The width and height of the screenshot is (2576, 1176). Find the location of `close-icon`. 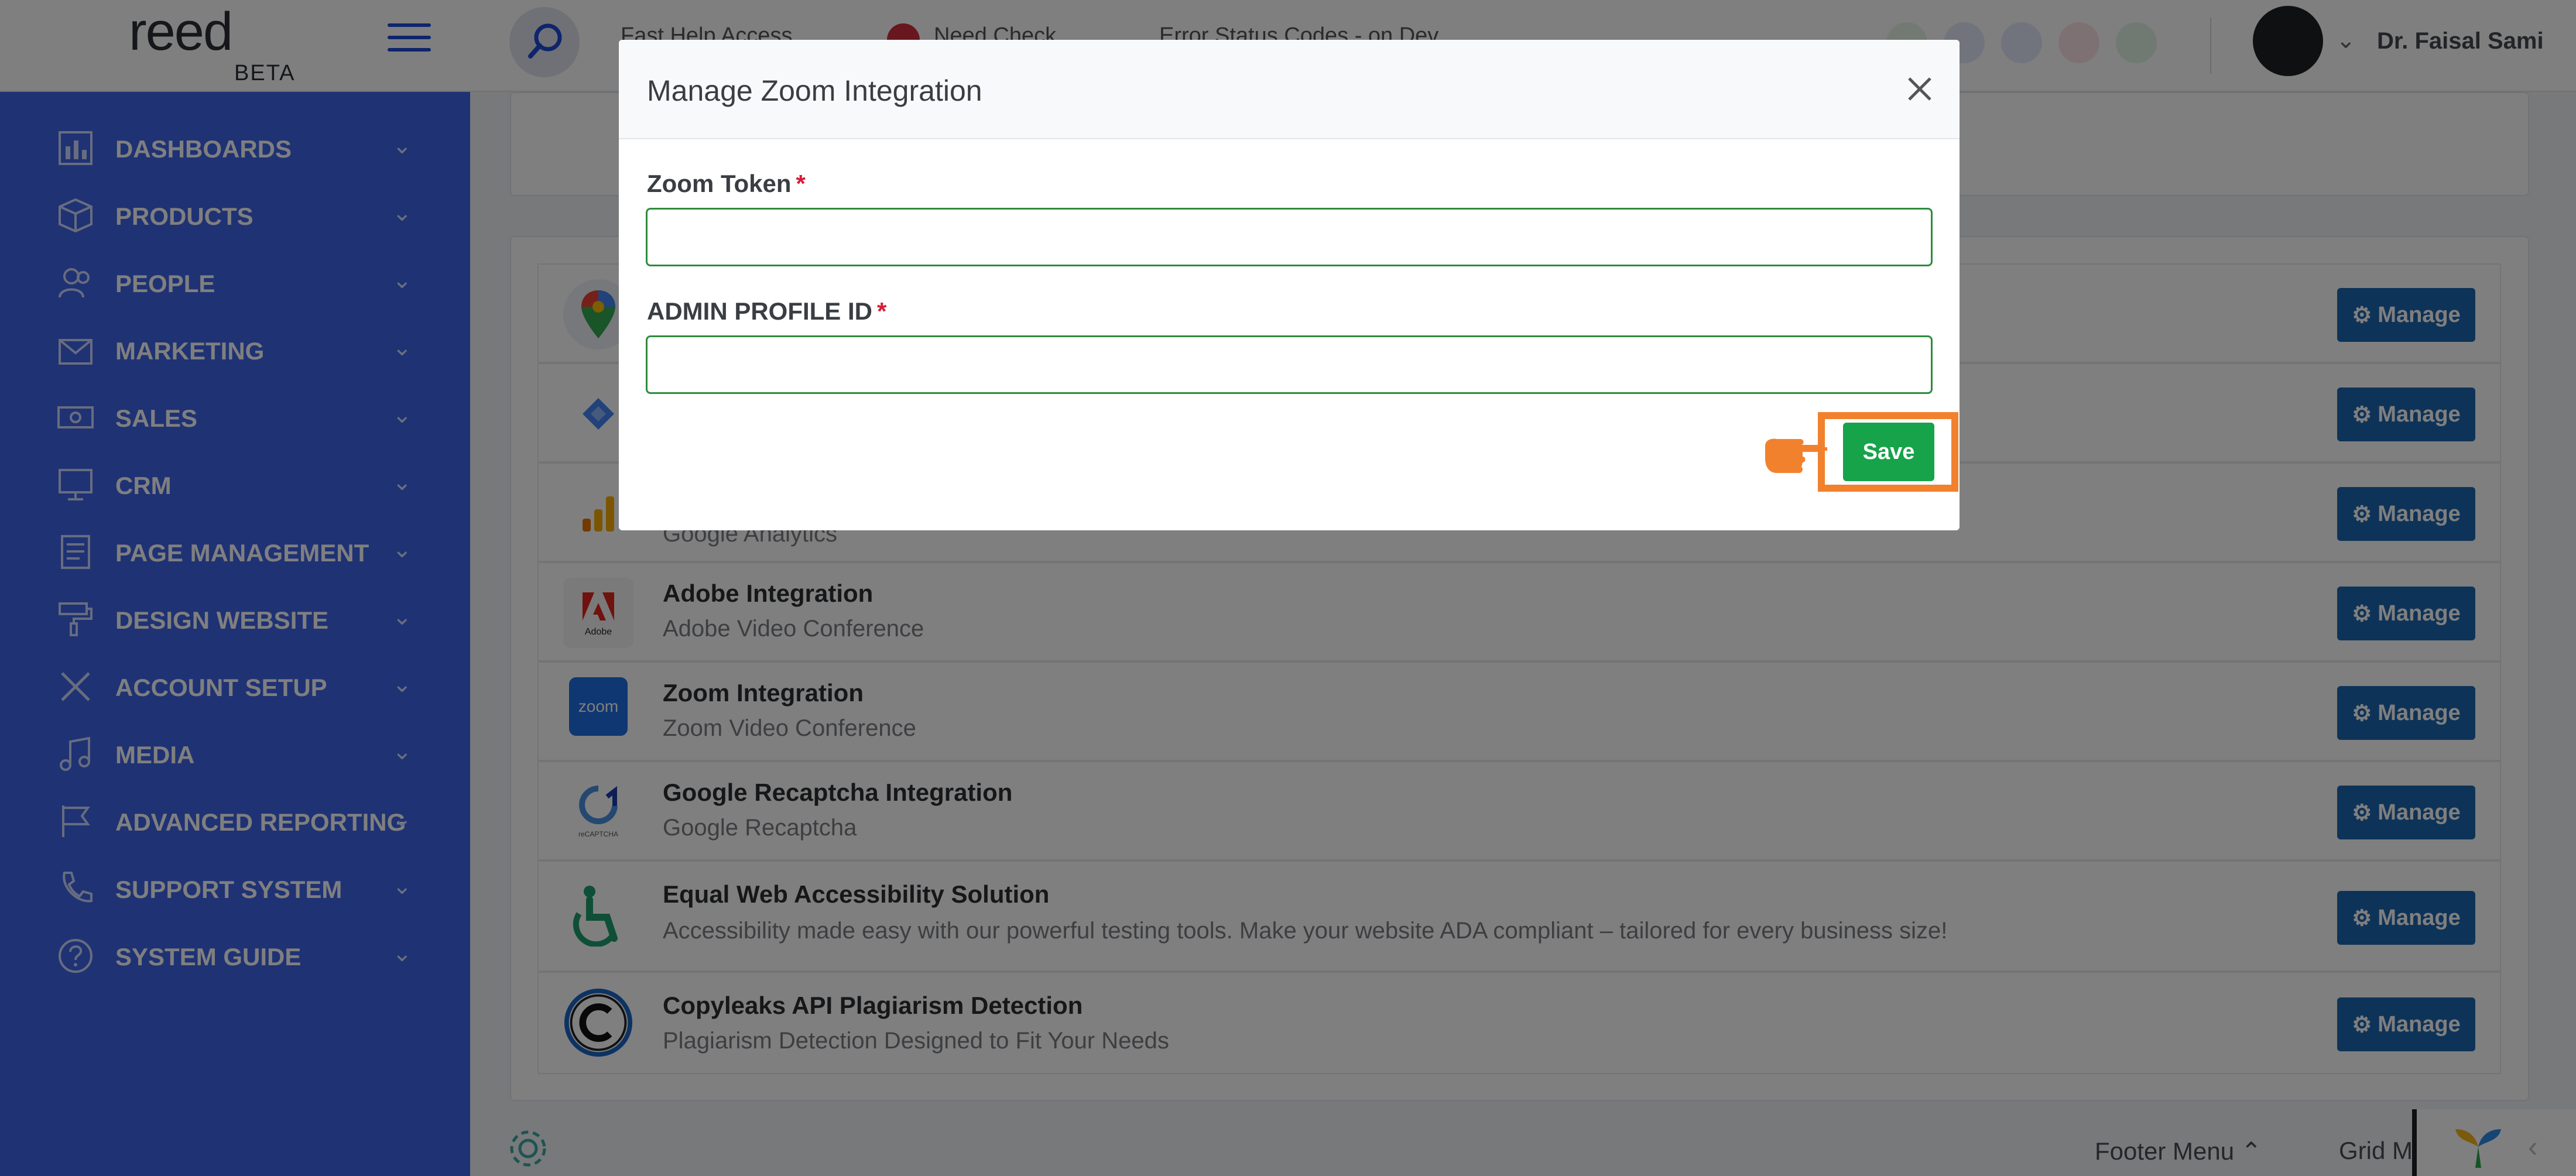

close-icon is located at coordinates (1919, 89).